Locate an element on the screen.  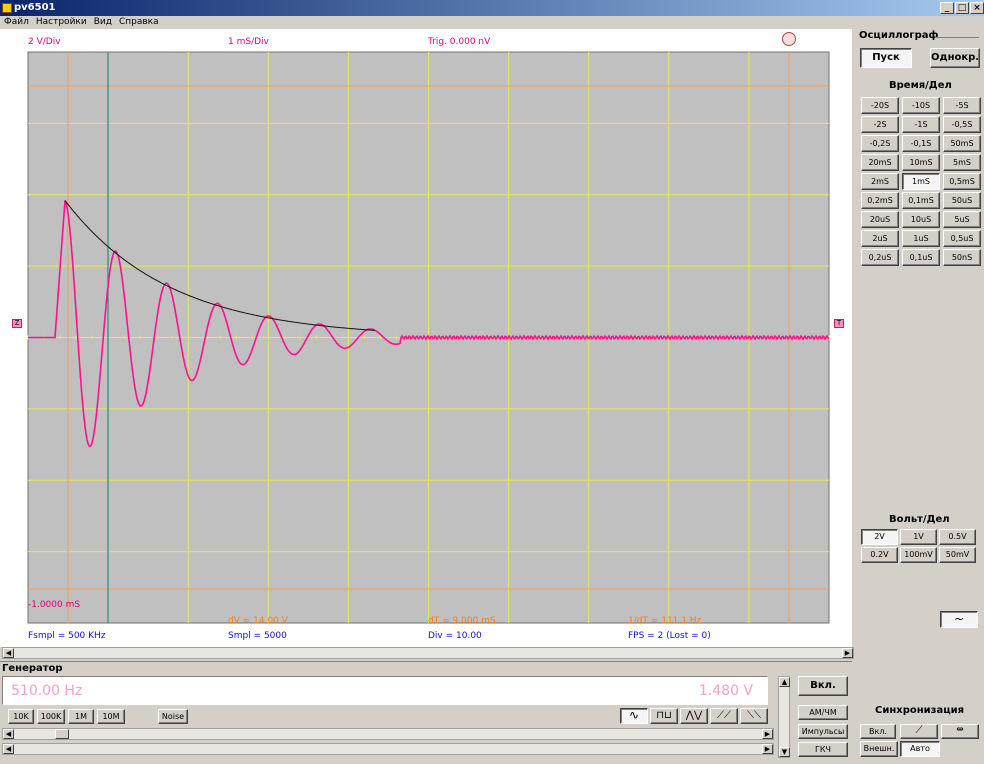
menu-file: Файл is located at coordinates (16, 22).